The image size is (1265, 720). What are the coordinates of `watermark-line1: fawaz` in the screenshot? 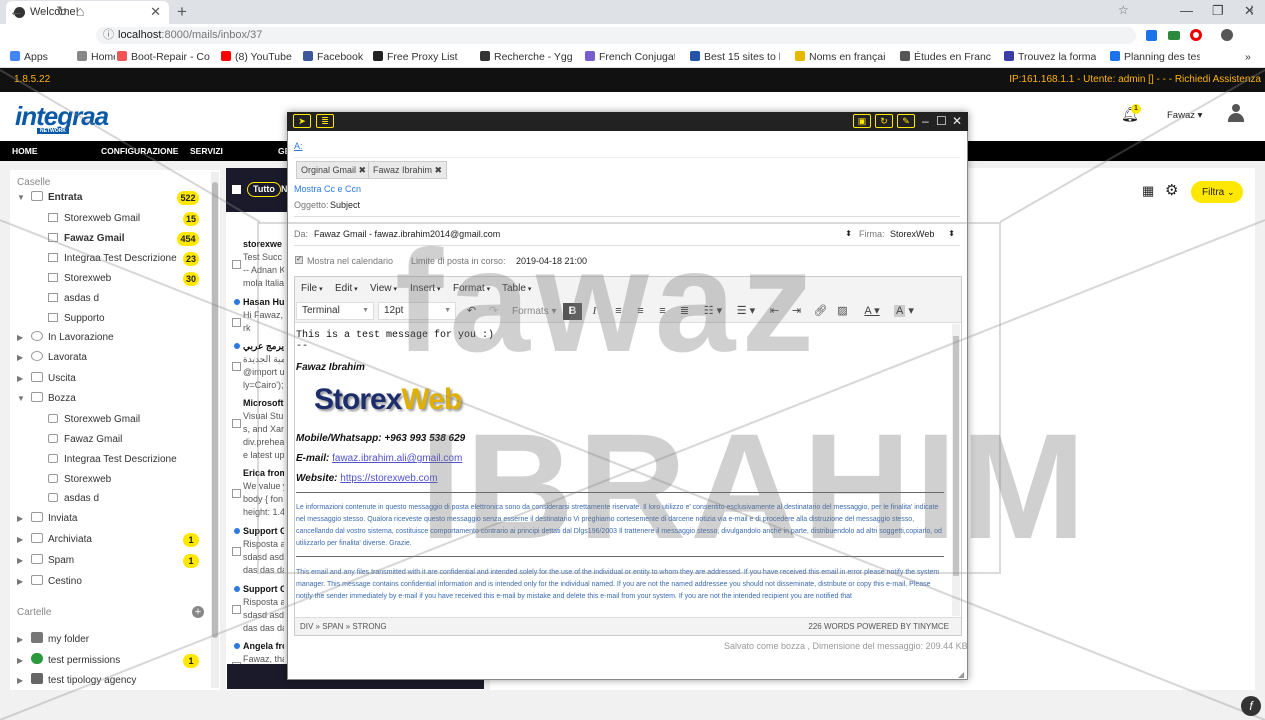 It's located at (607, 301).